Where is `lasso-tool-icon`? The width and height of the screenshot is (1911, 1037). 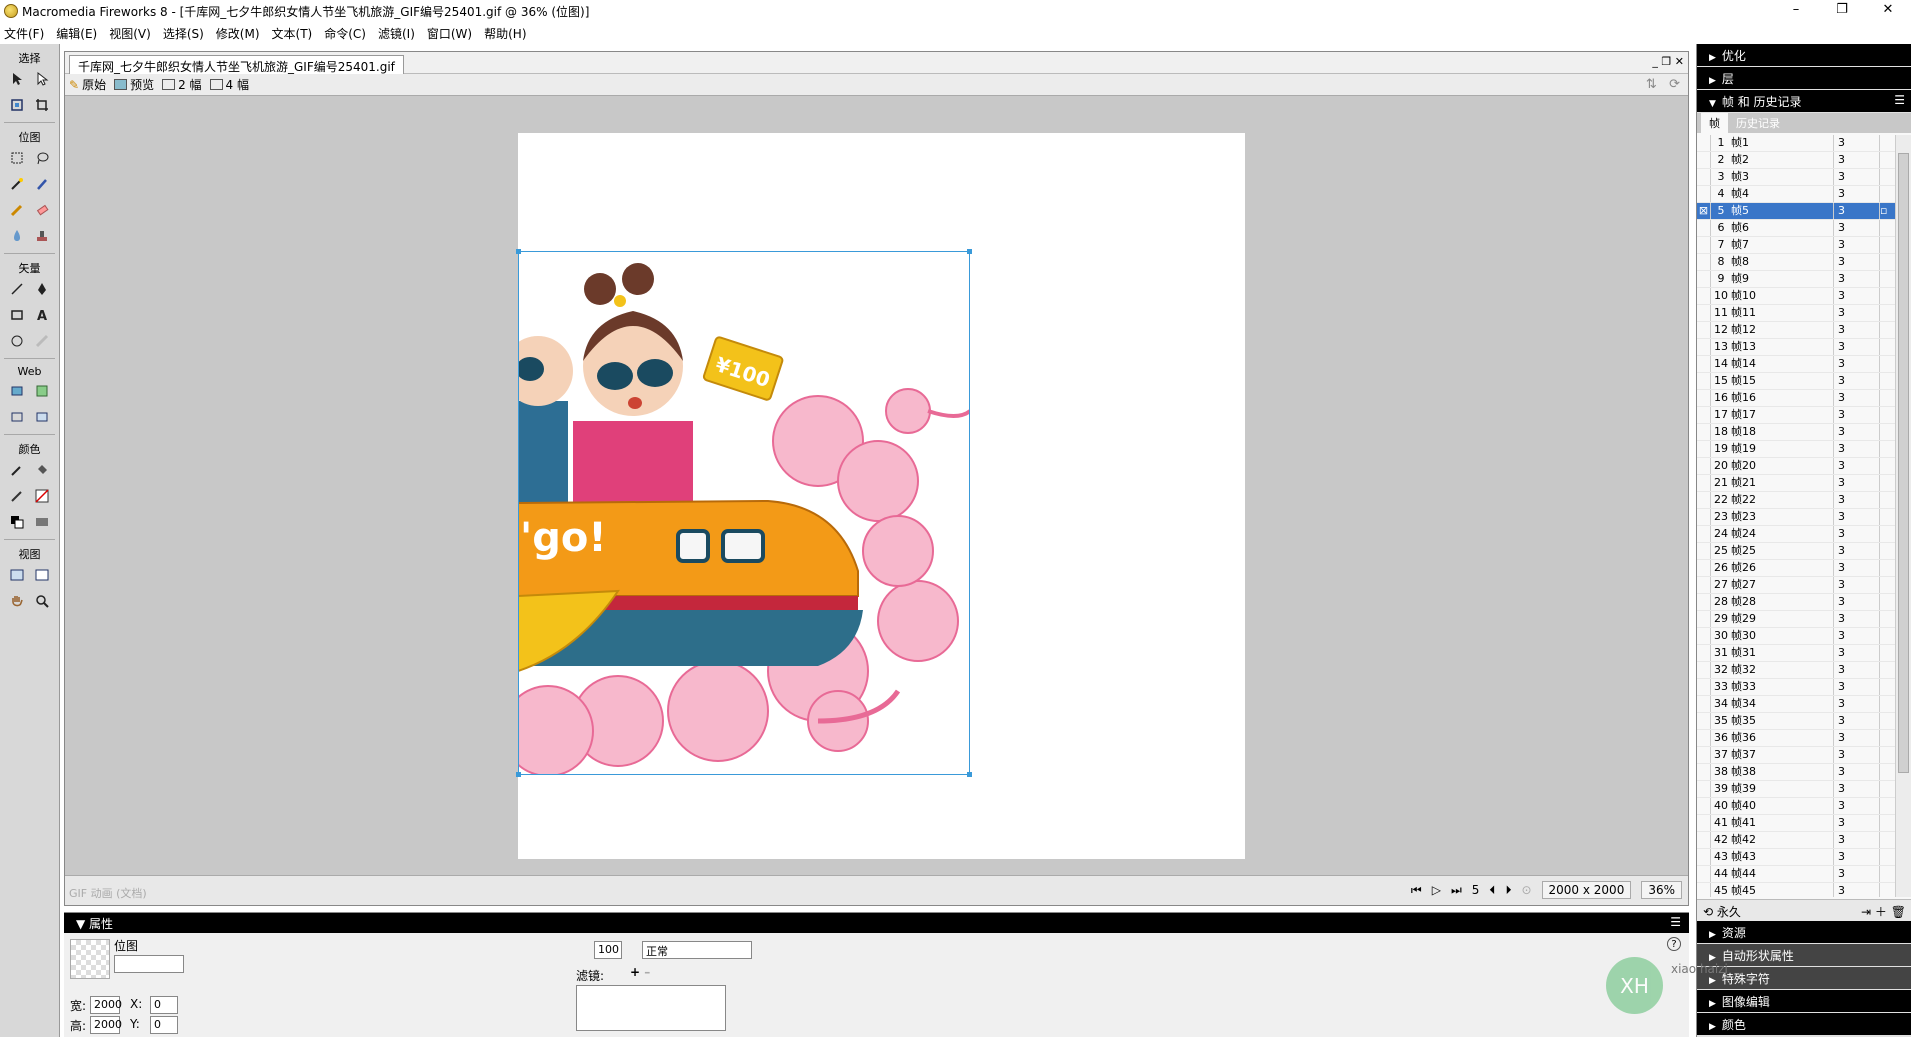
lasso-tool-icon is located at coordinates (42, 158).